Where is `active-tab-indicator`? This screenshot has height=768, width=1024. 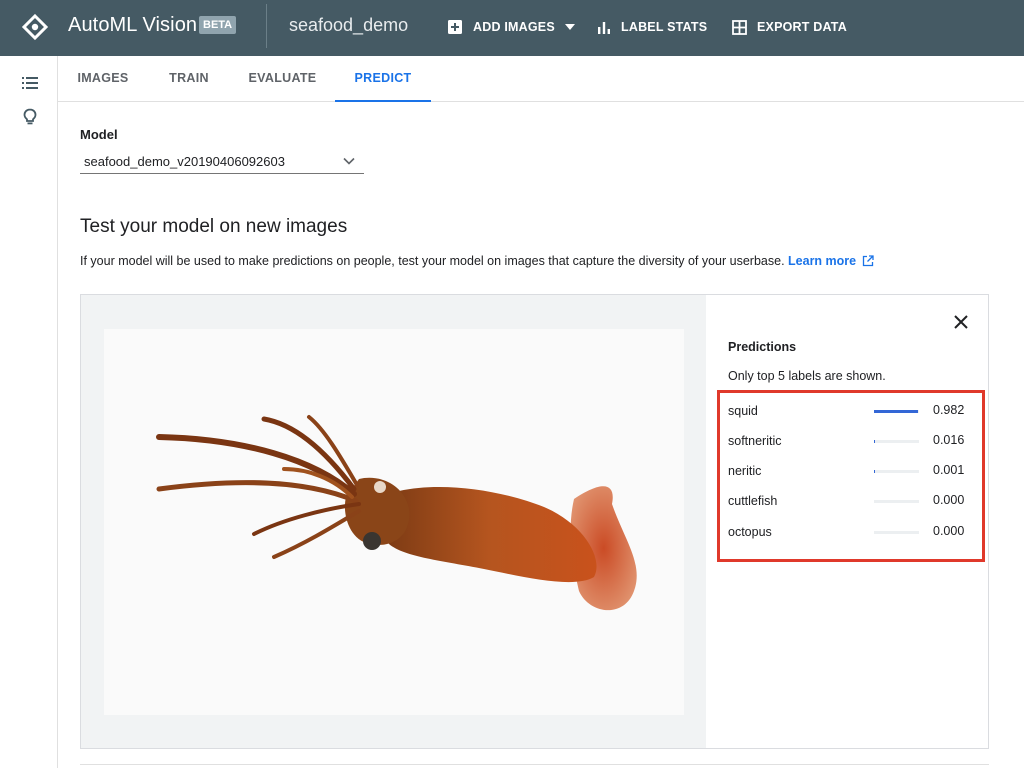 active-tab-indicator is located at coordinates (383, 101).